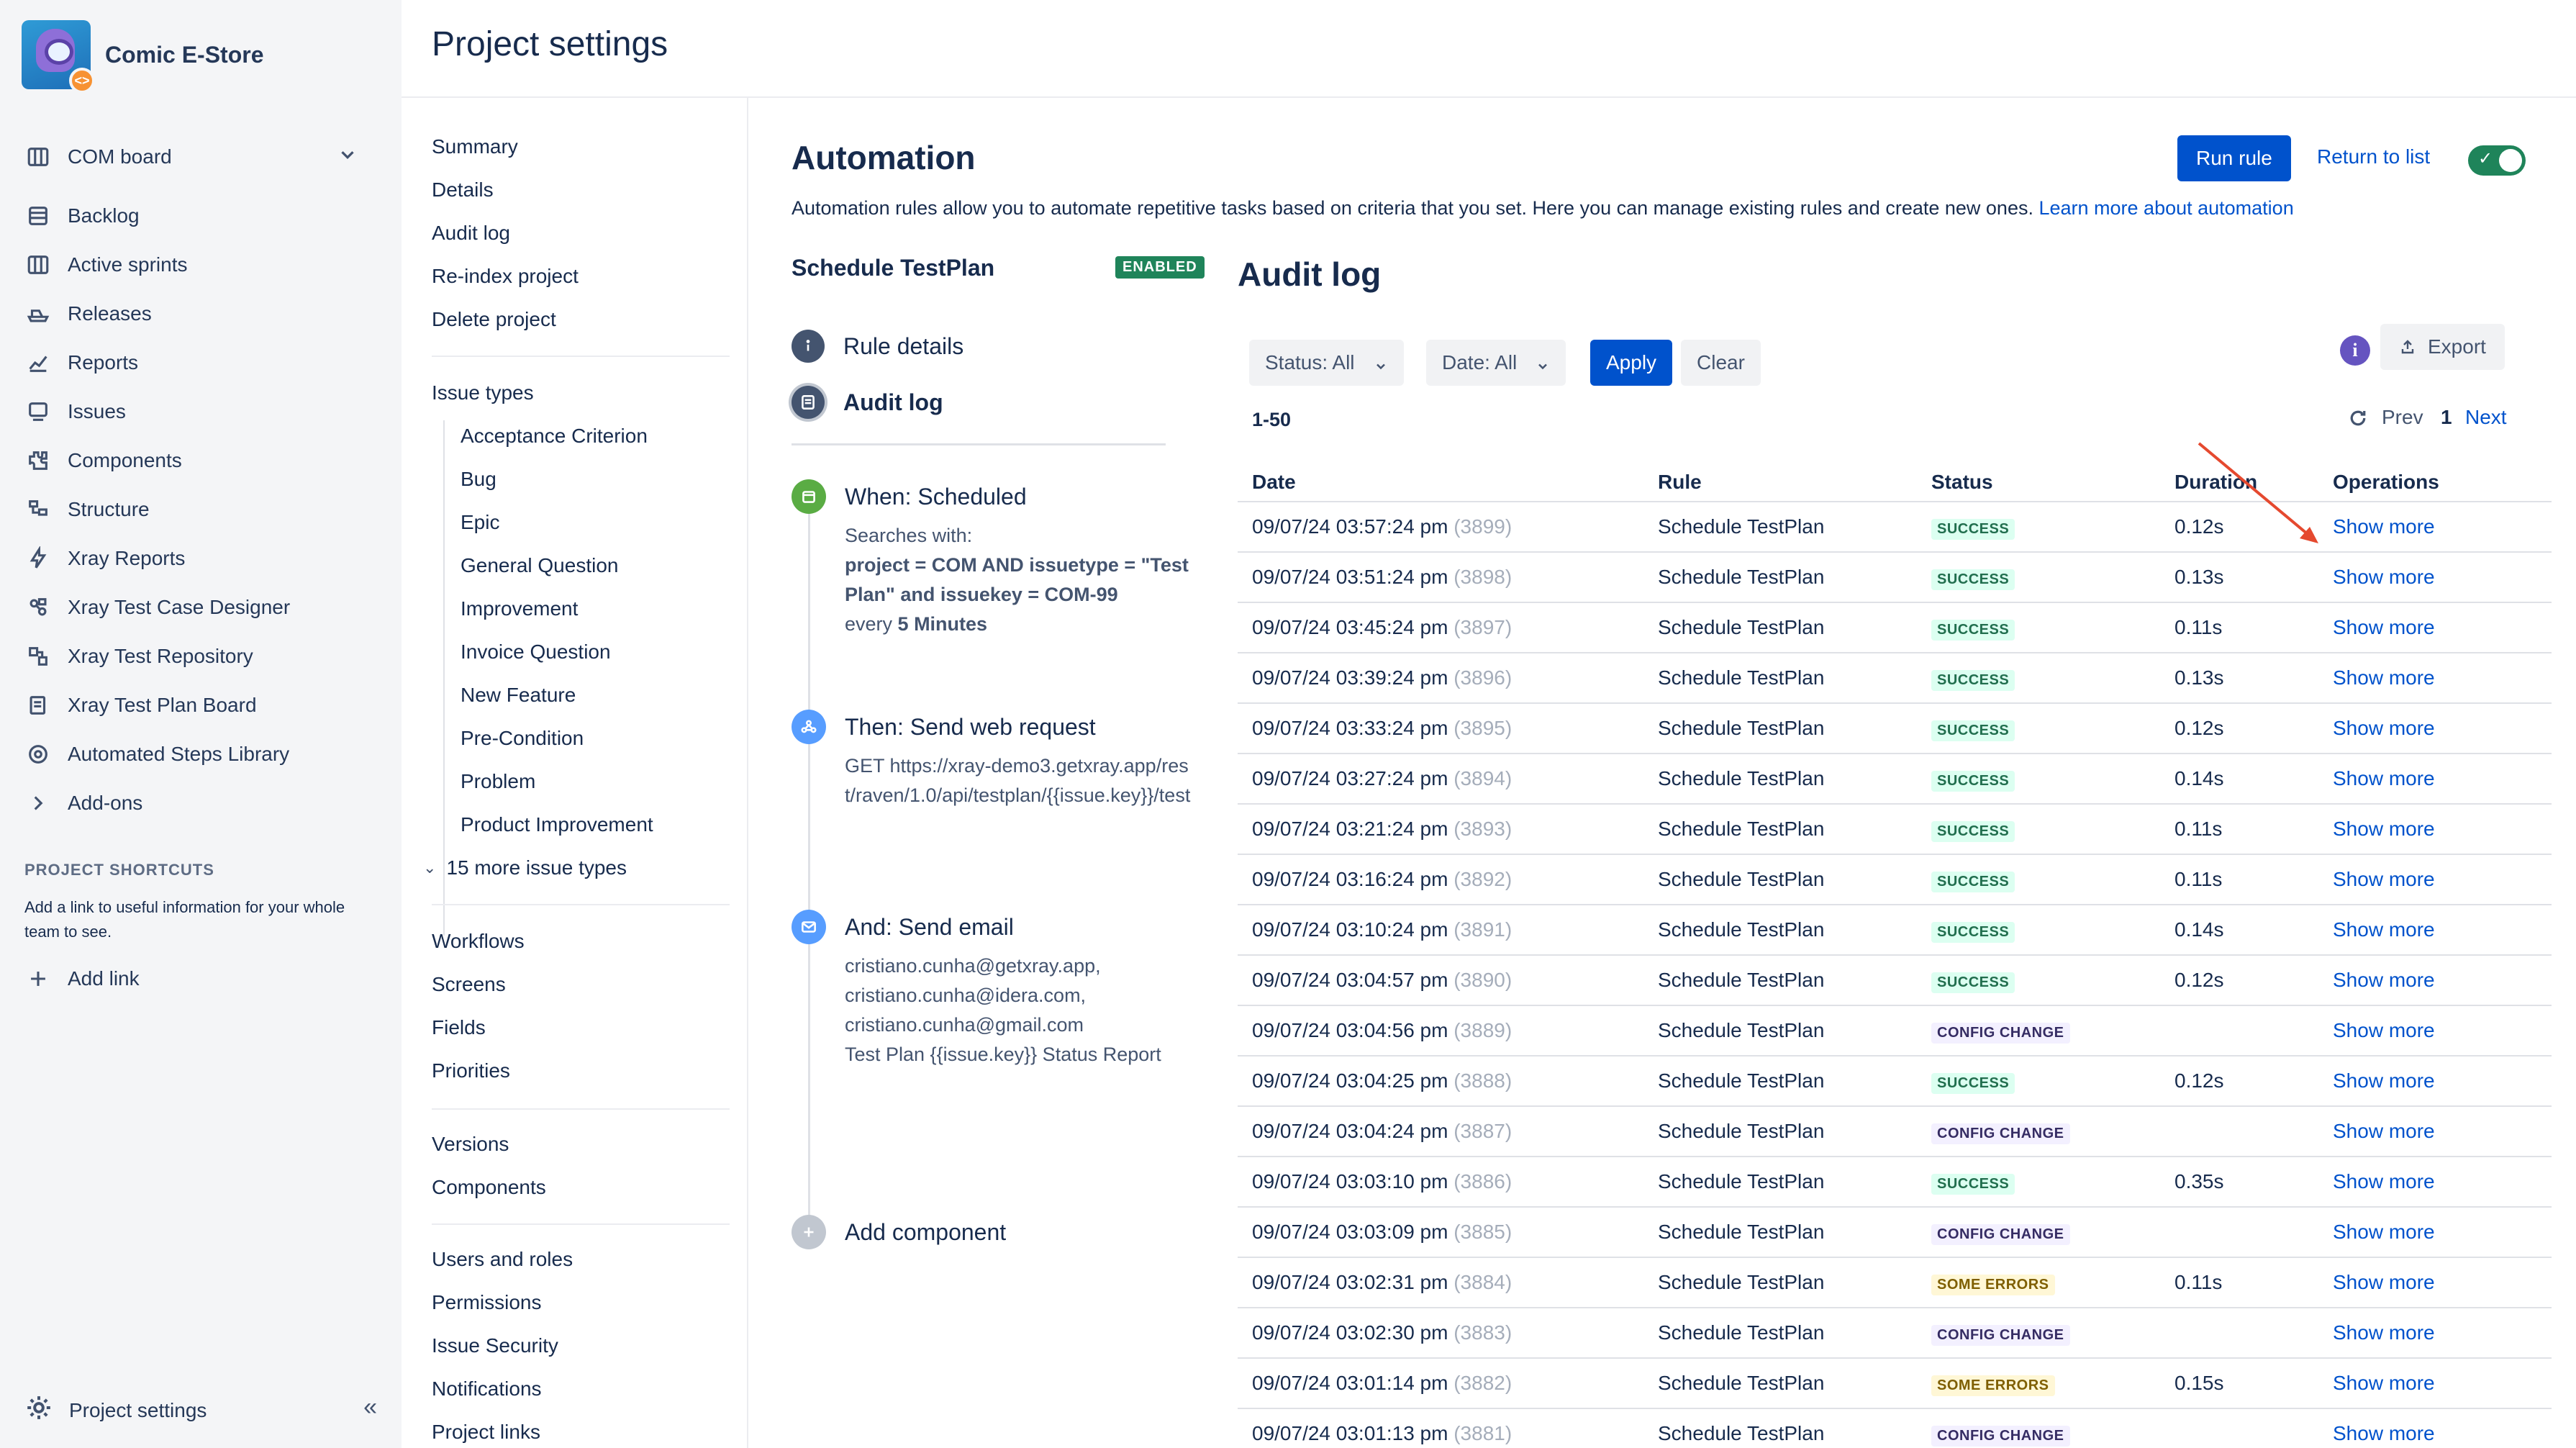 This screenshot has width=2576, height=1448. I want to click on issue-type-epic: Epic, so click(480, 522).